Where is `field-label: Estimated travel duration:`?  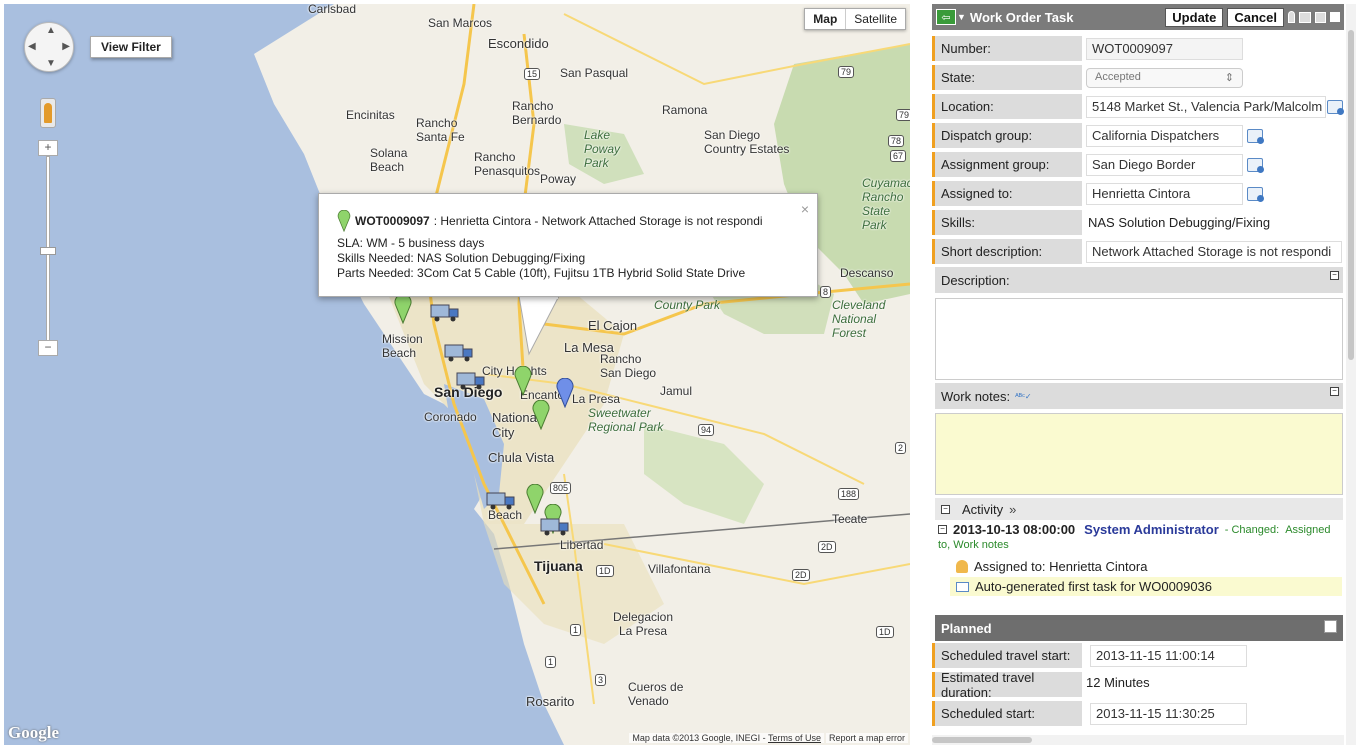
field-label: Estimated travel duration: is located at coordinates (1007, 685).